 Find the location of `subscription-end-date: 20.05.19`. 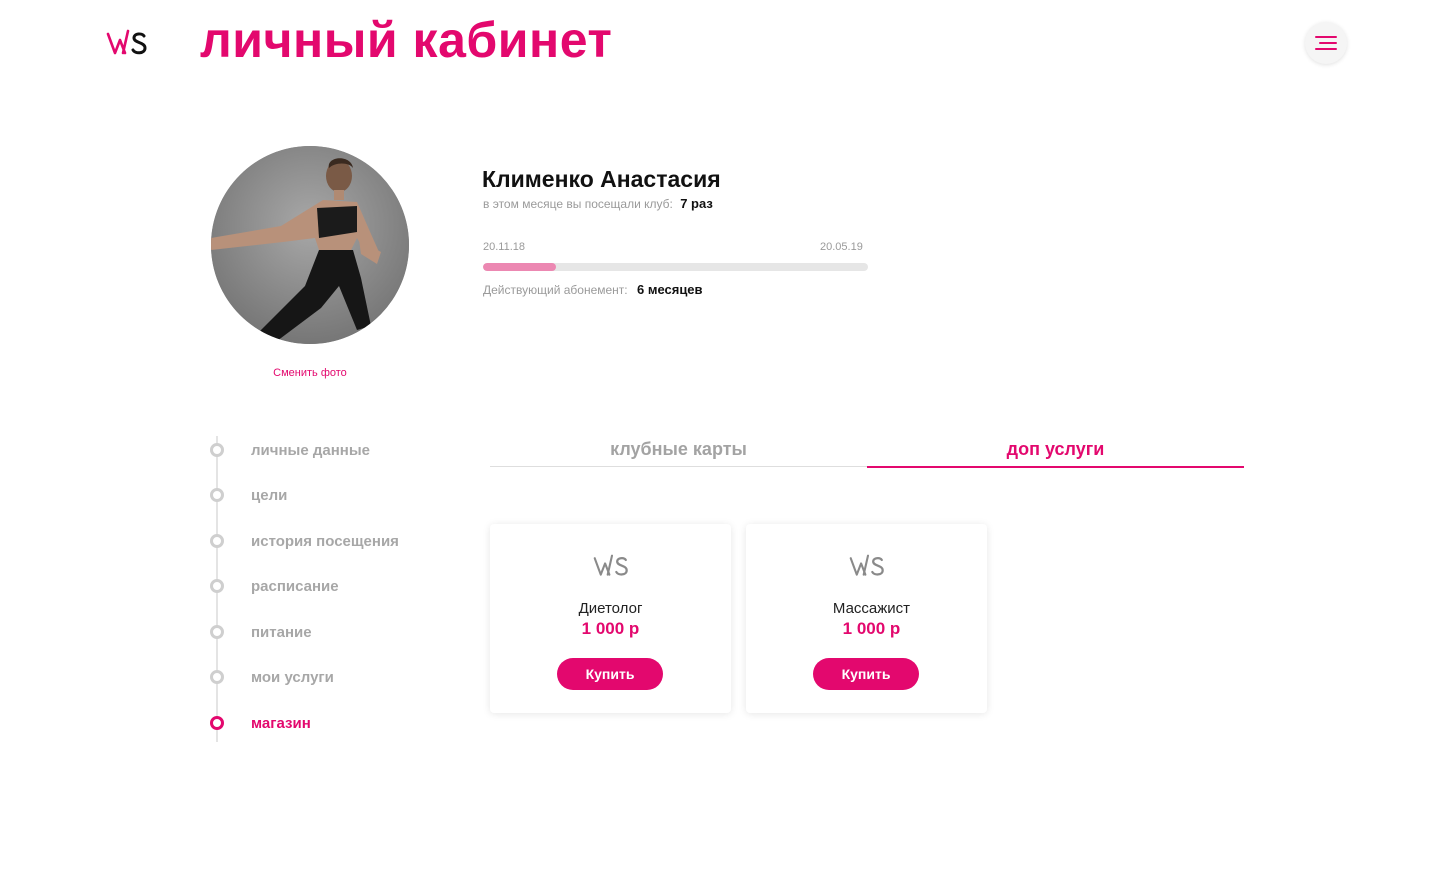

subscription-end-date: 20.05.19 is located at coordinates (841, 247).